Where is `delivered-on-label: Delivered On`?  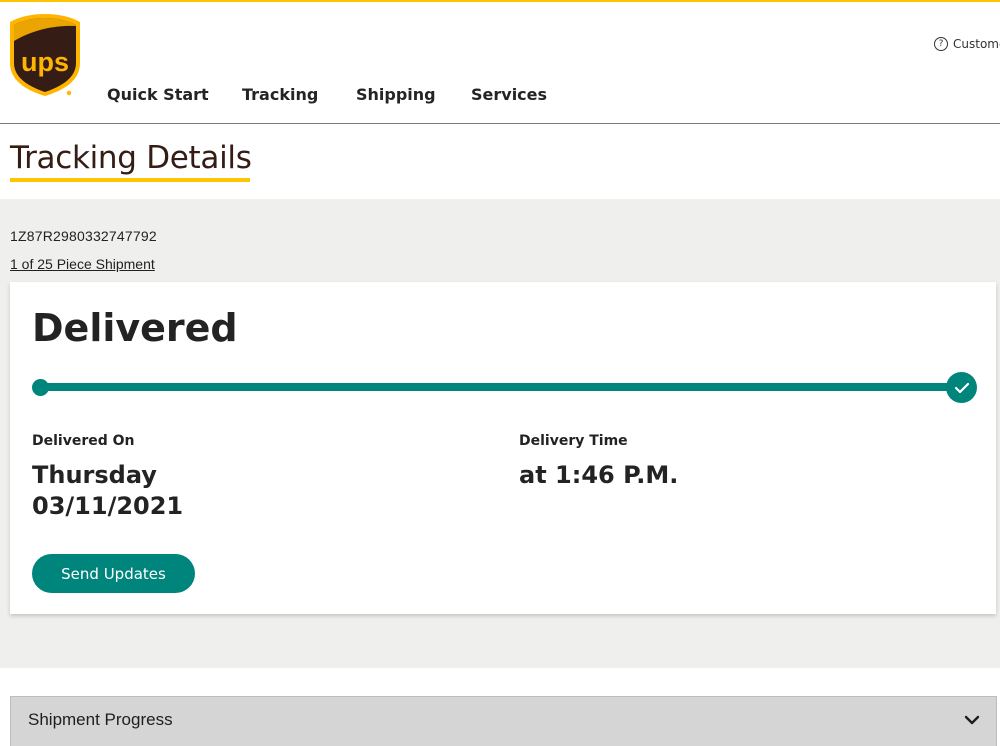 delivered-on-label: Delivered On is located at coordinates (83, 441).